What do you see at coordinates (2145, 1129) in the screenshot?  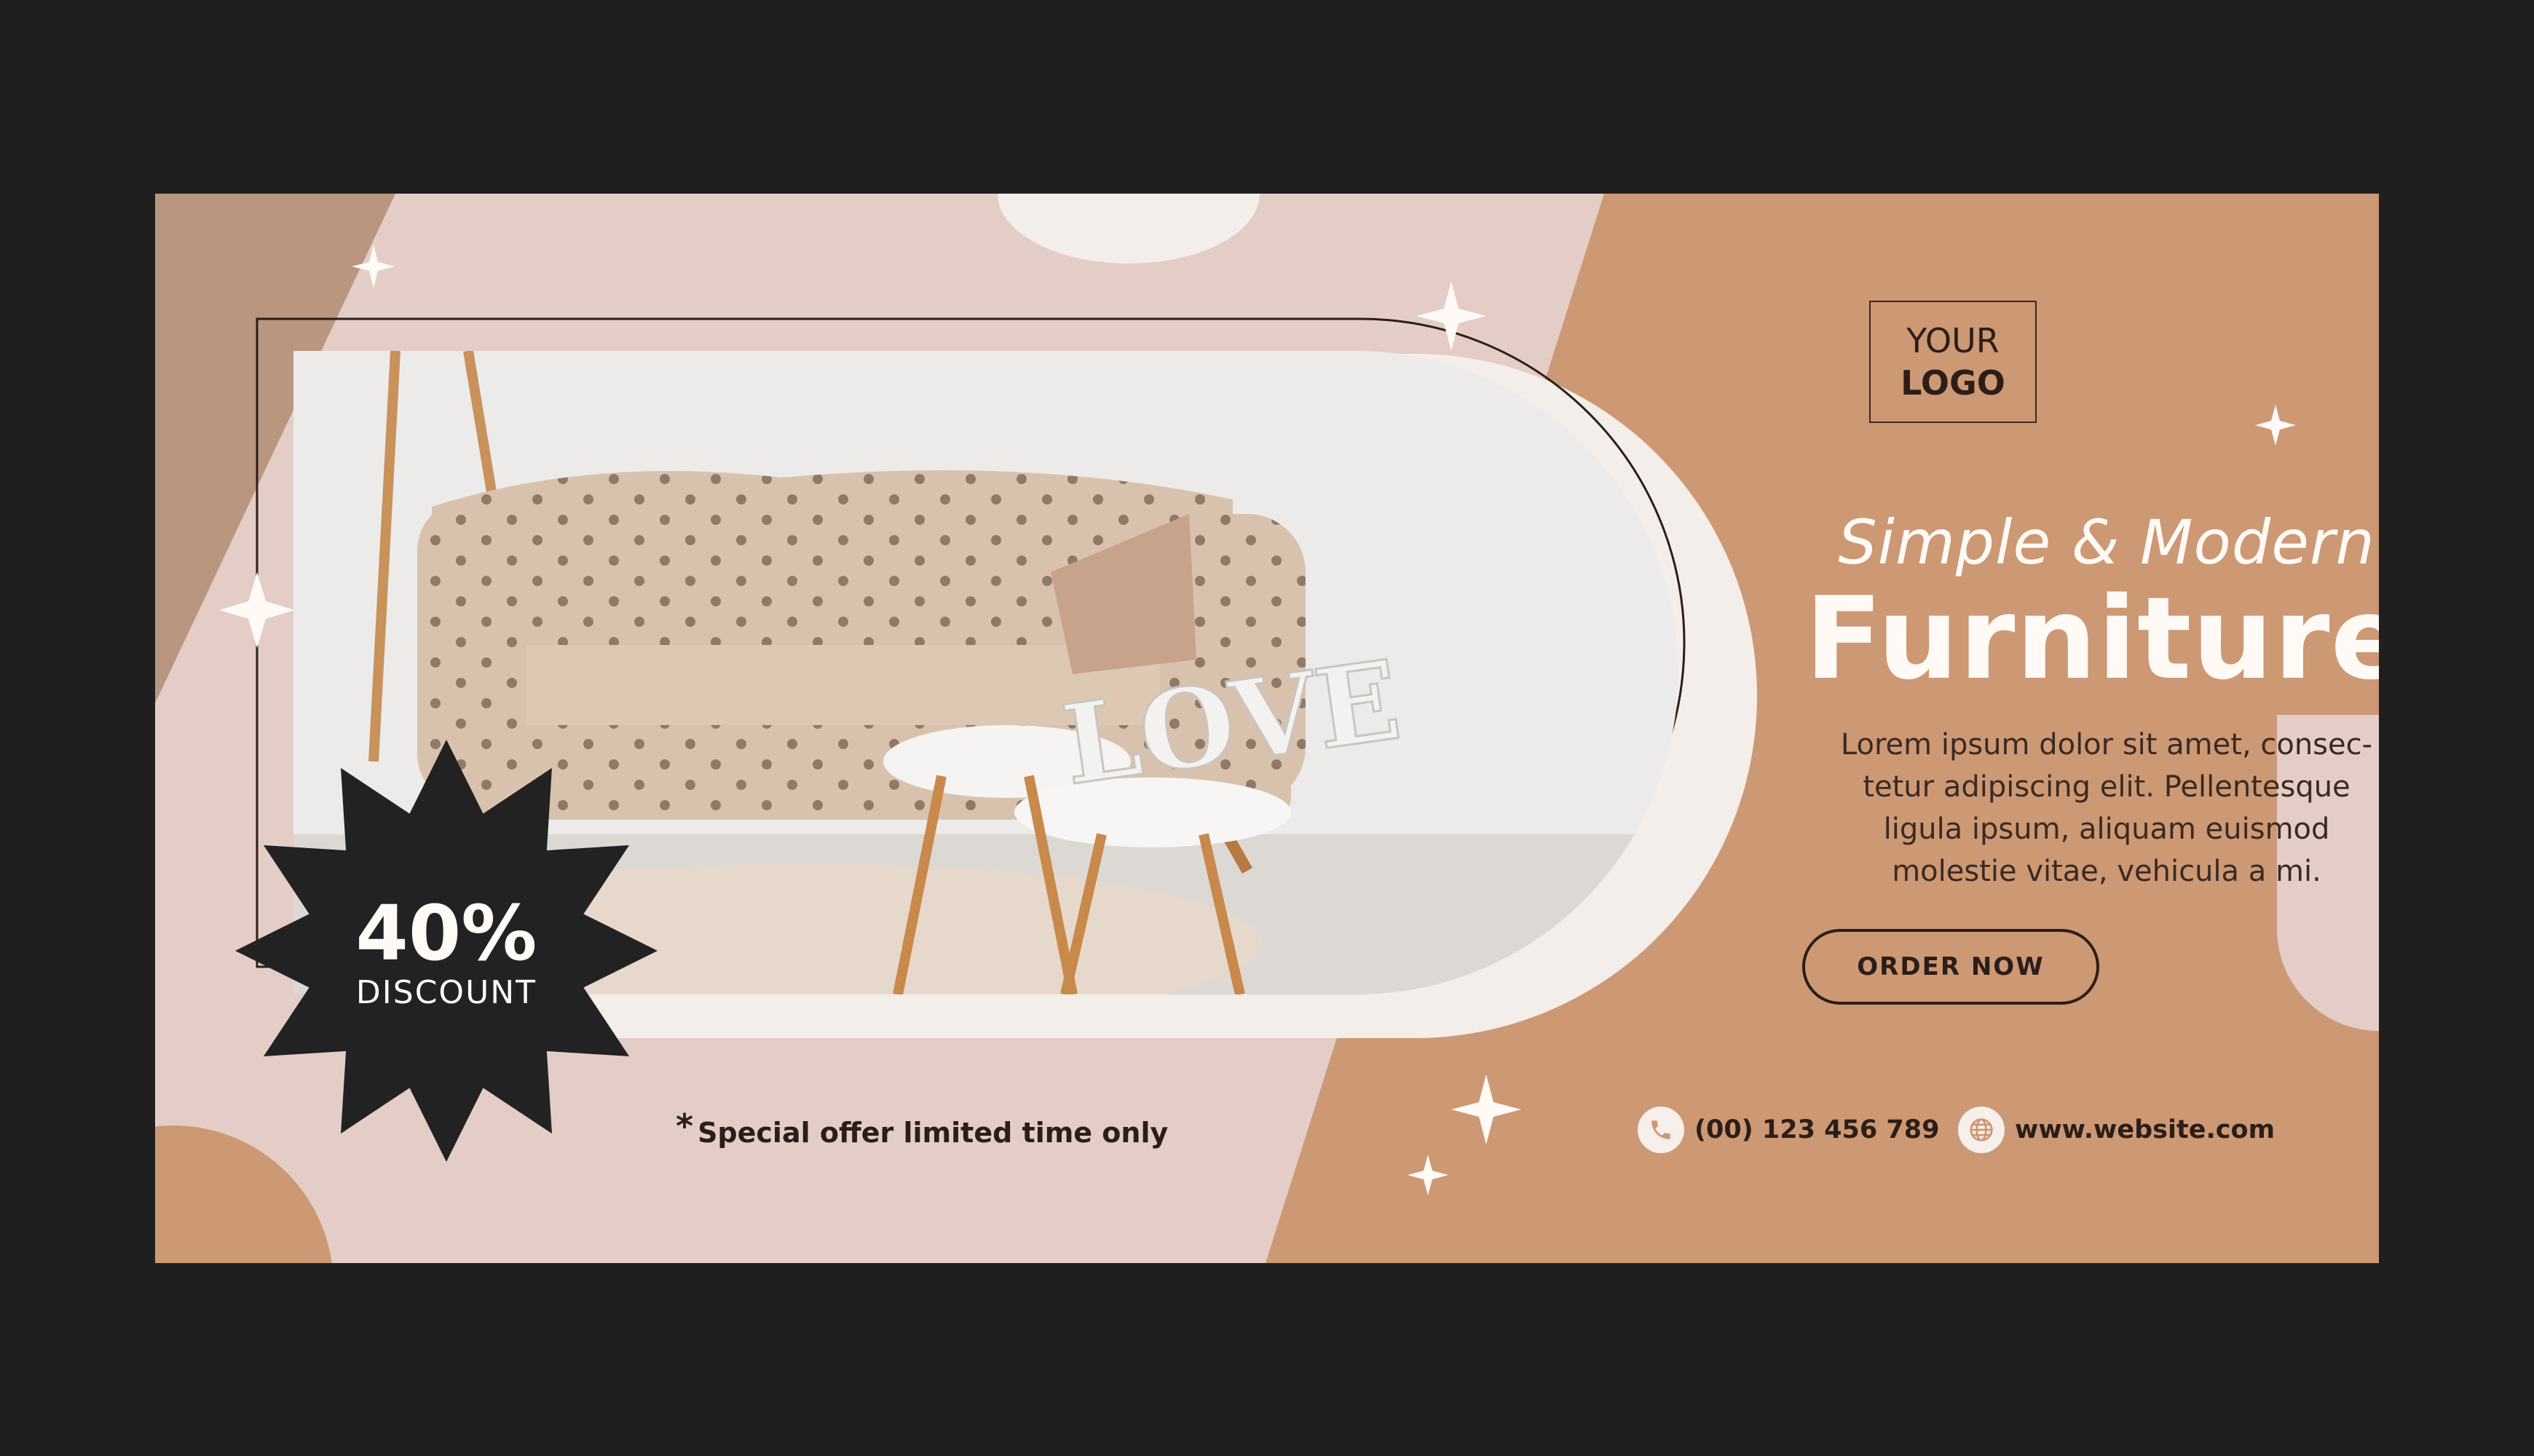 I see `website-url: www.website.com` at bounding box center [2145, 1129].